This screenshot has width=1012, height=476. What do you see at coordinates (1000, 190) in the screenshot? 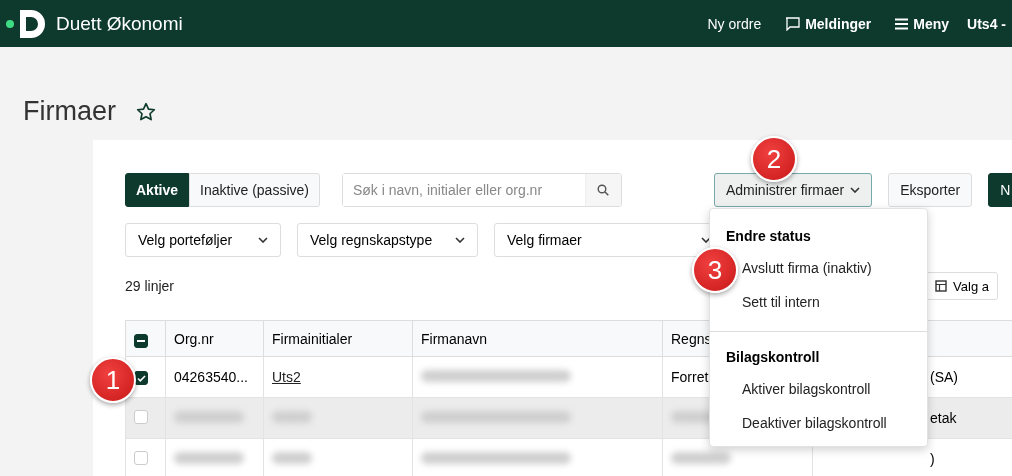
I see `primary-button: N` at bounding box center [1000, 190].